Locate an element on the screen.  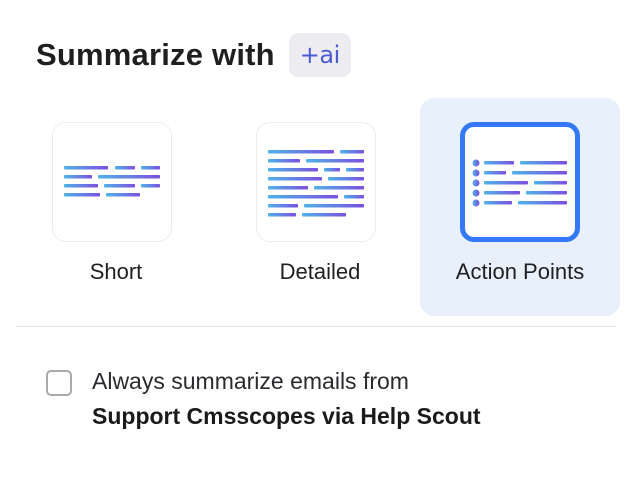
option-action-points: Action Points is located at coordinates (520, 207).